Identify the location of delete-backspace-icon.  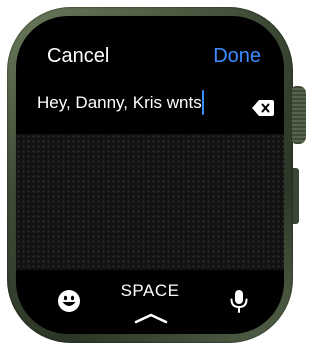
(263, 108).